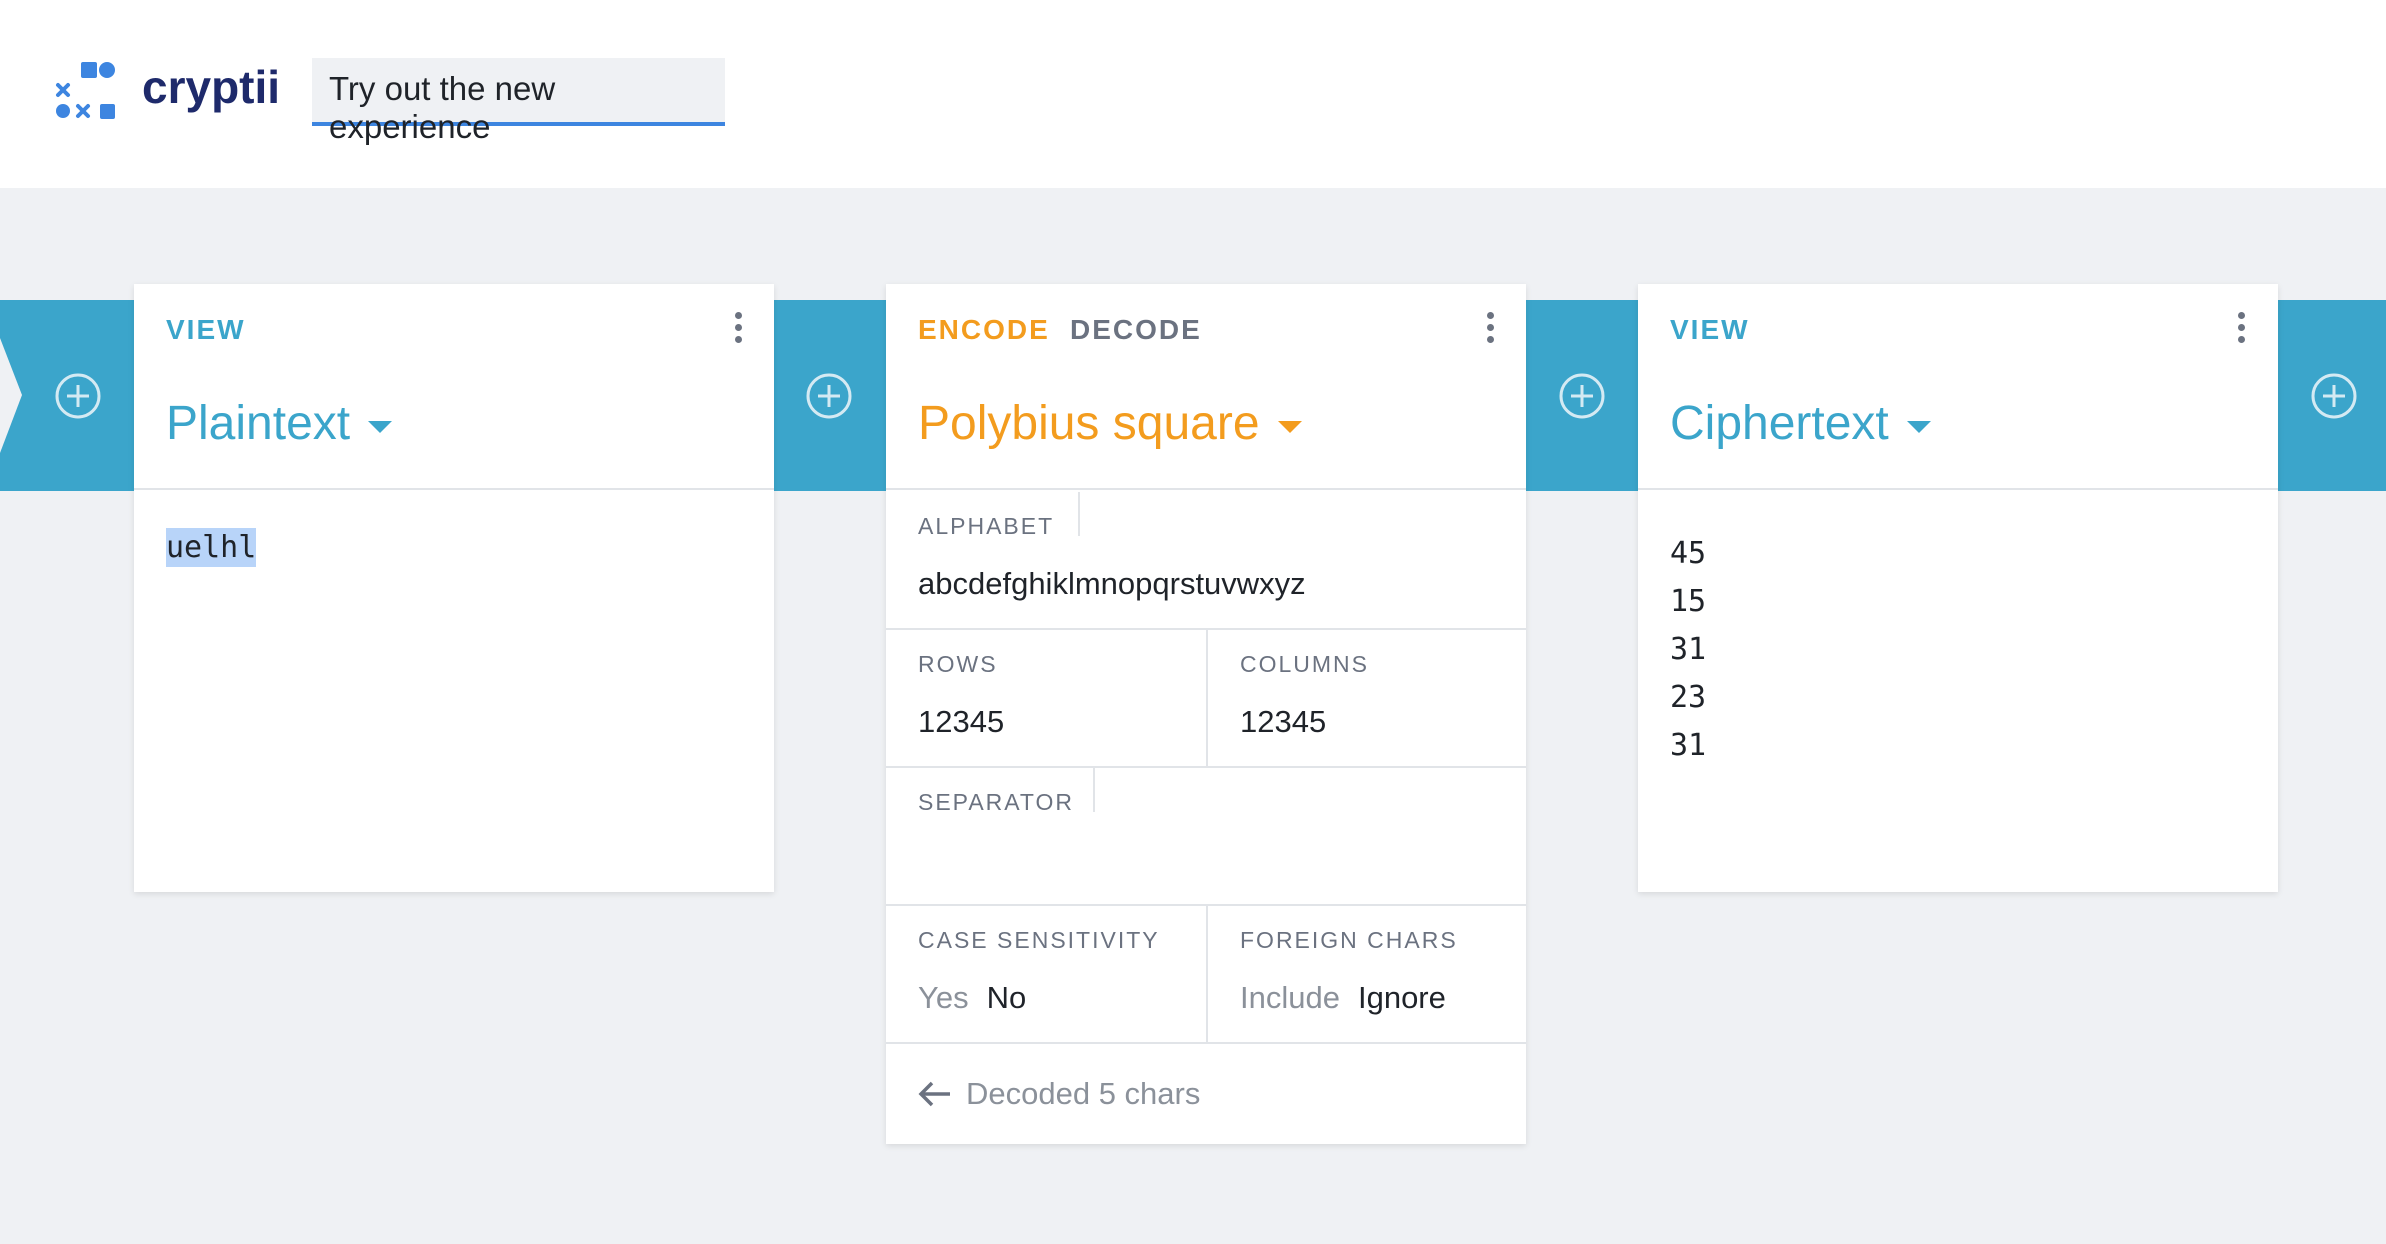 The image size is (2386, 1244). What do you see at coordinates (1283, 722) in the screenshot?
I see `columns-value: 12345` at bounding box center [1283, 722].